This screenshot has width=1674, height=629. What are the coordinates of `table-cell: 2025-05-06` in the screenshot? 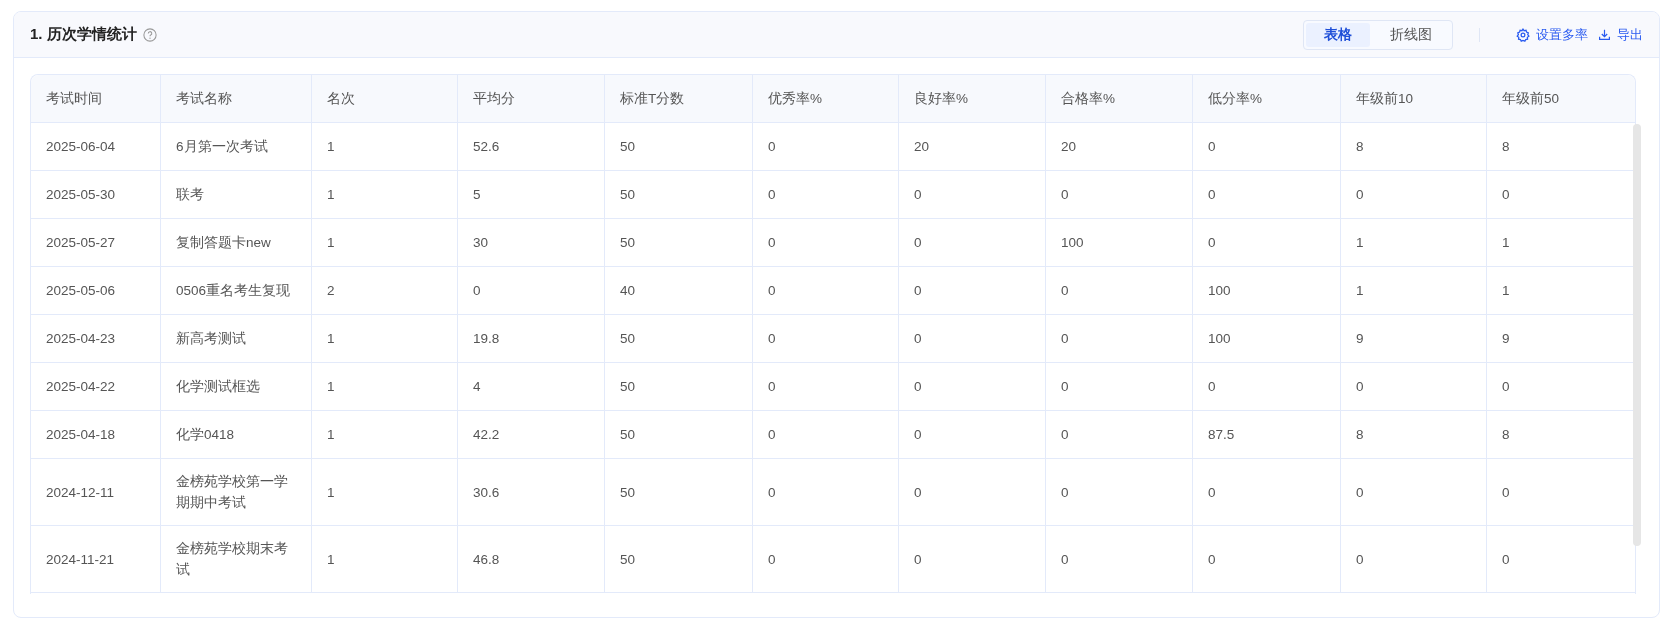 It's located at (96, 290).